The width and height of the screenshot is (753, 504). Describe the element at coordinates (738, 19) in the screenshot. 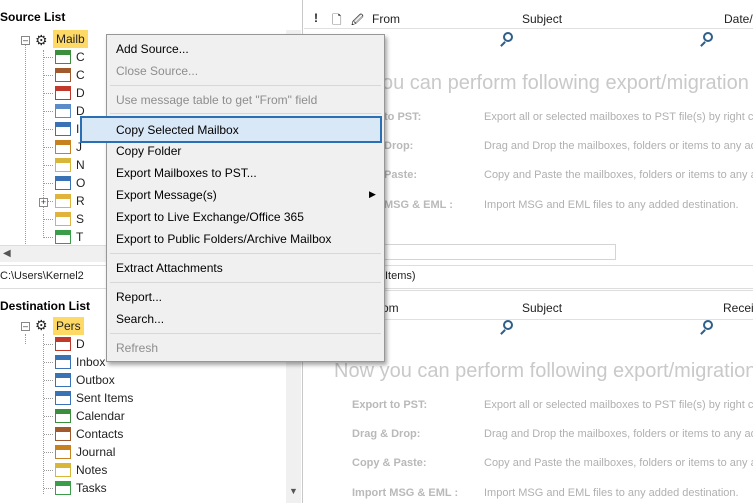

I see `date-column: Date/` at that location.